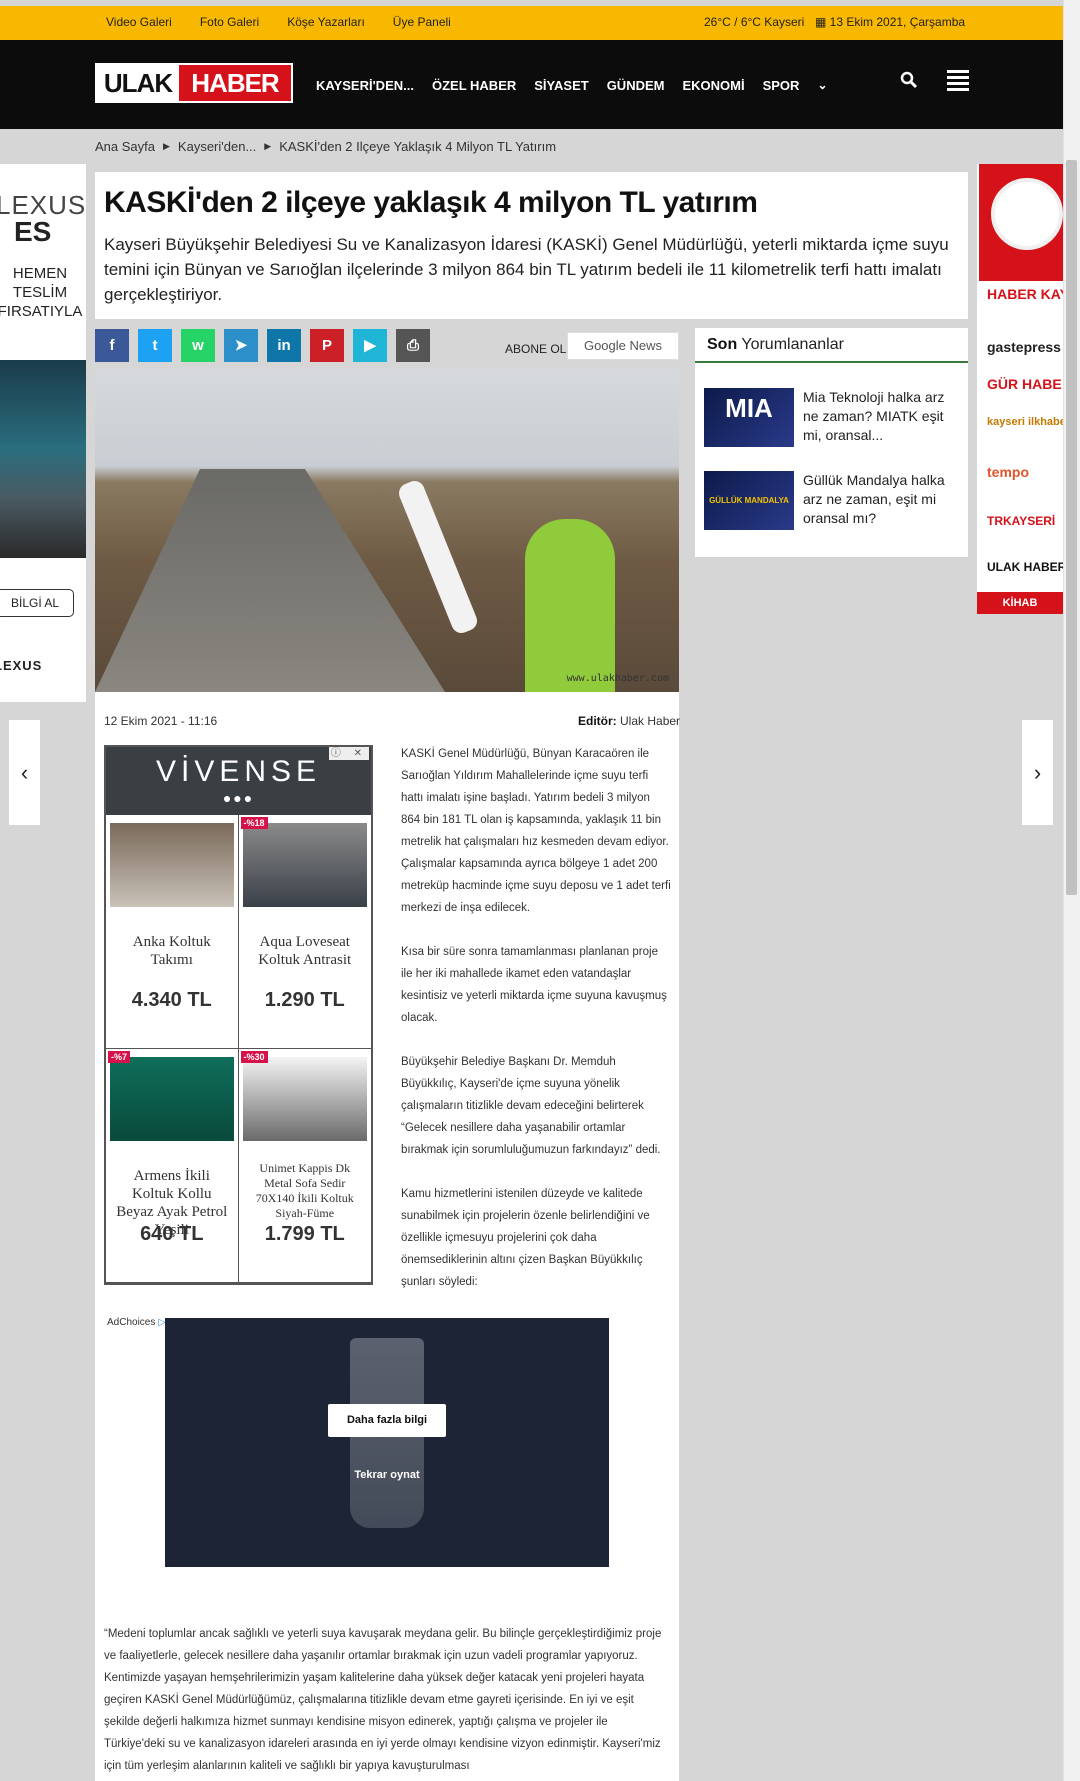  What do you see at coordinates (1025, 422) in the screenshot?
I see `ad-logo-4: kayseri ilkhaber` at bounding box center [1025, 422].